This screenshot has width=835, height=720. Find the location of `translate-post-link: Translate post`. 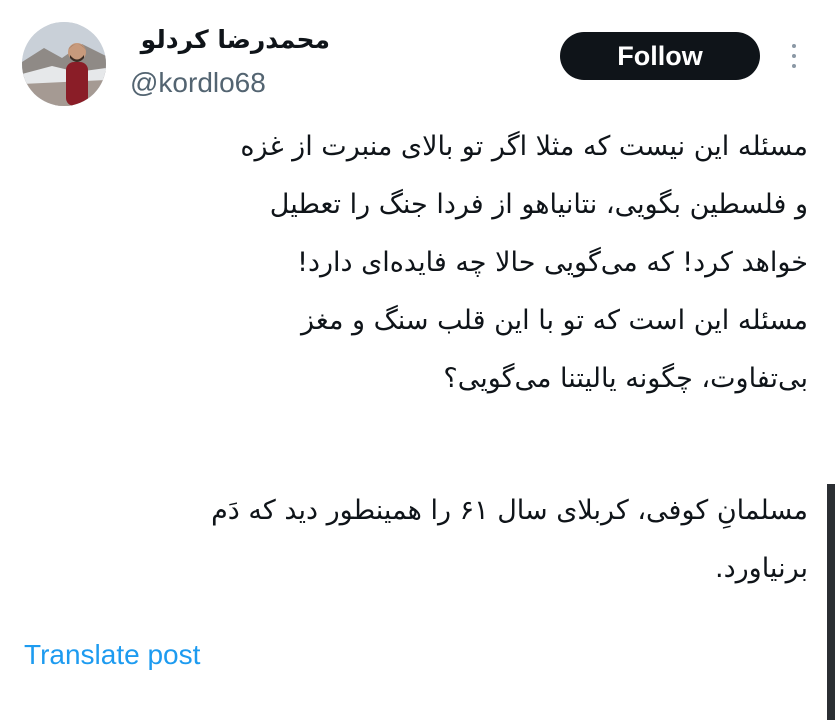

translate-post-link: Translate post is located at coordinates (112, 655).